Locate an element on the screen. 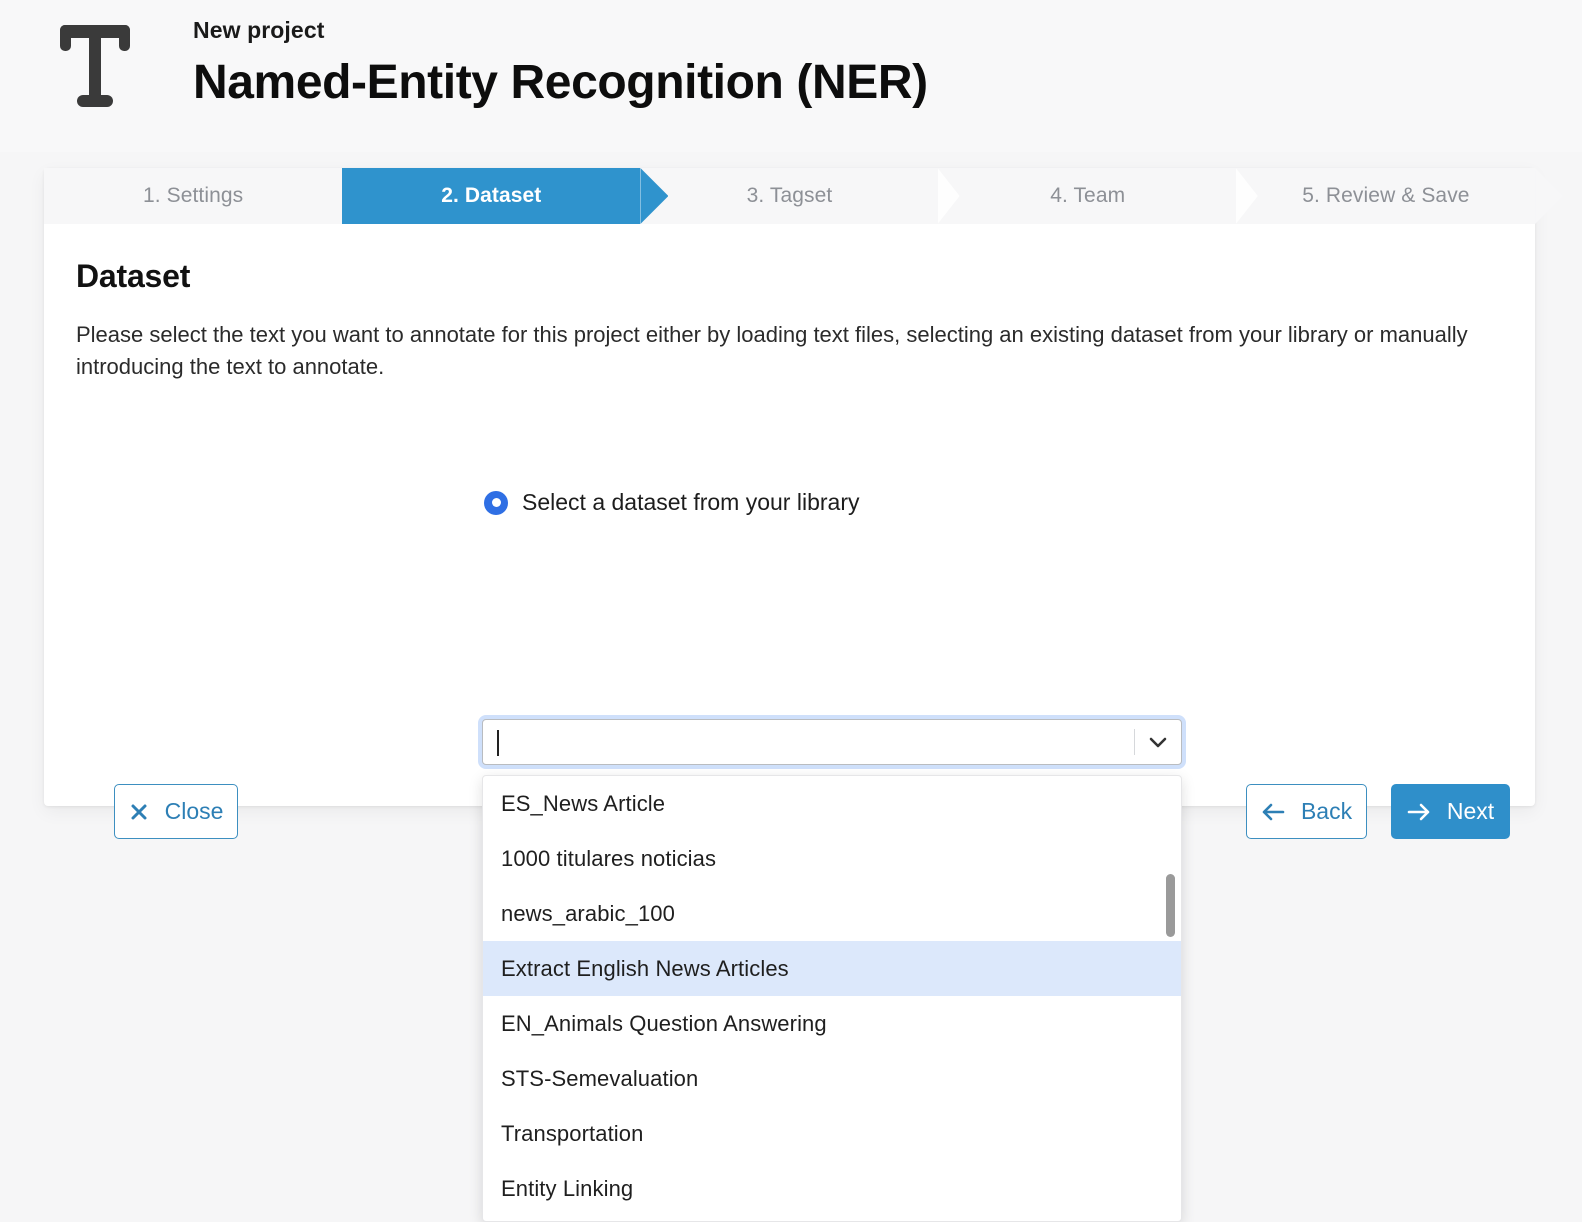 The width and height of the screenshot is (1582, 1222). step-tagset: 3. Tagset is located at coordinates (789, 196).